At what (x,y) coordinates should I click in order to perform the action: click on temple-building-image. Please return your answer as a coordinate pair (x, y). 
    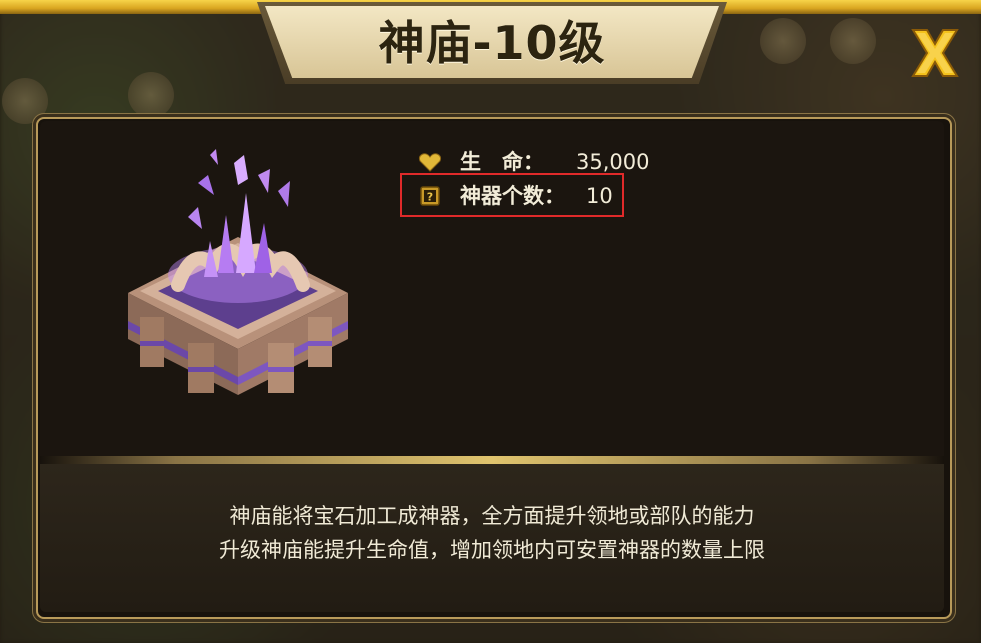
    Looking at the image, I should click on (238, 272).